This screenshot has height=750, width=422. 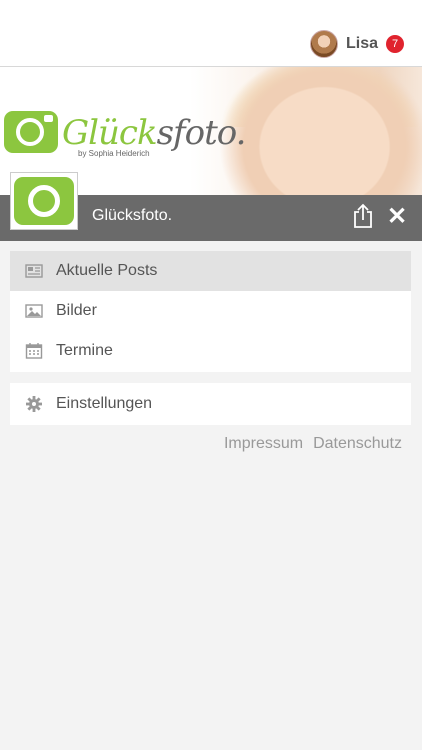 I want to click on menu-item-aktuelle-posts: Aktuelle Posts, so click(x=210, y=271).